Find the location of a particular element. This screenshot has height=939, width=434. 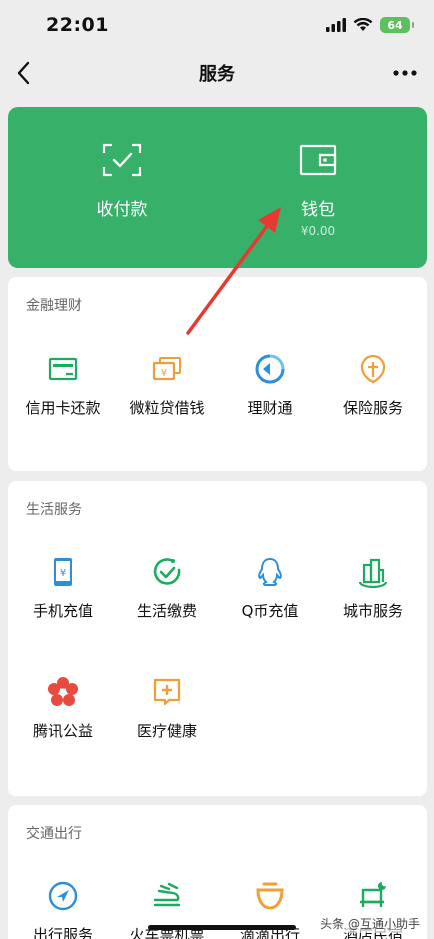

signal-icon is located at coordinates (336, 25).